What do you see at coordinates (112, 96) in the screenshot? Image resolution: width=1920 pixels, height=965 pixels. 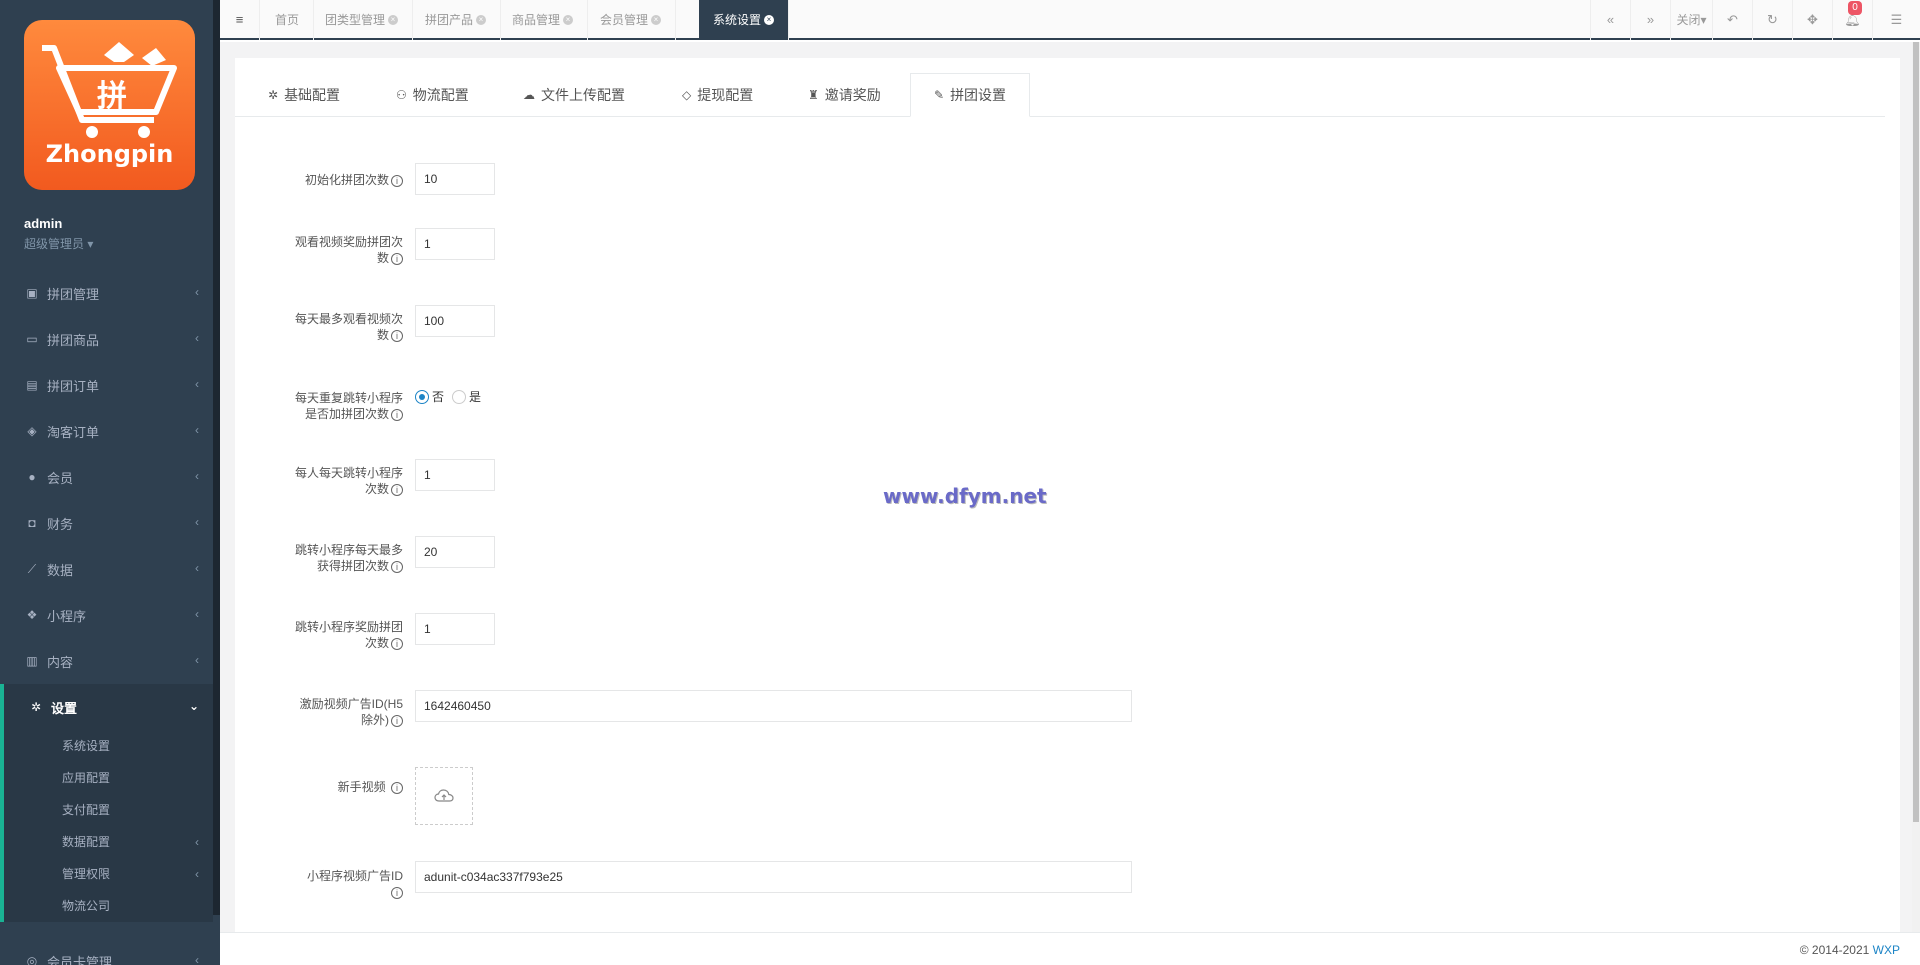 I see `svg-text: 拼` at bounding box center [112, 96].